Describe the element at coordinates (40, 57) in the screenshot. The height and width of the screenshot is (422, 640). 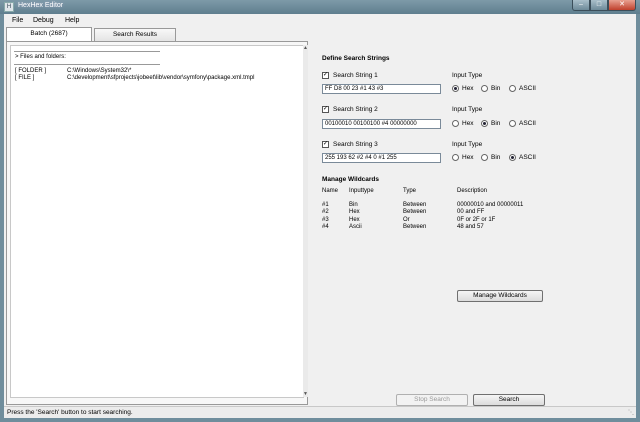
I see `files-header: > Files and folders:` at that location.